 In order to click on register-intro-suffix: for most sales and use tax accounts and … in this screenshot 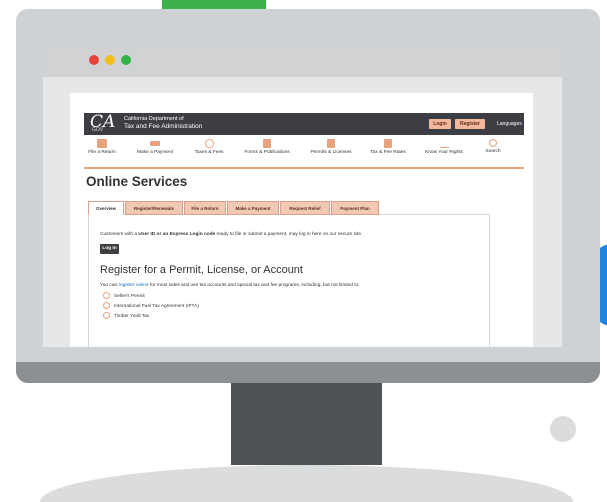, I will do `click(254, 285)`.